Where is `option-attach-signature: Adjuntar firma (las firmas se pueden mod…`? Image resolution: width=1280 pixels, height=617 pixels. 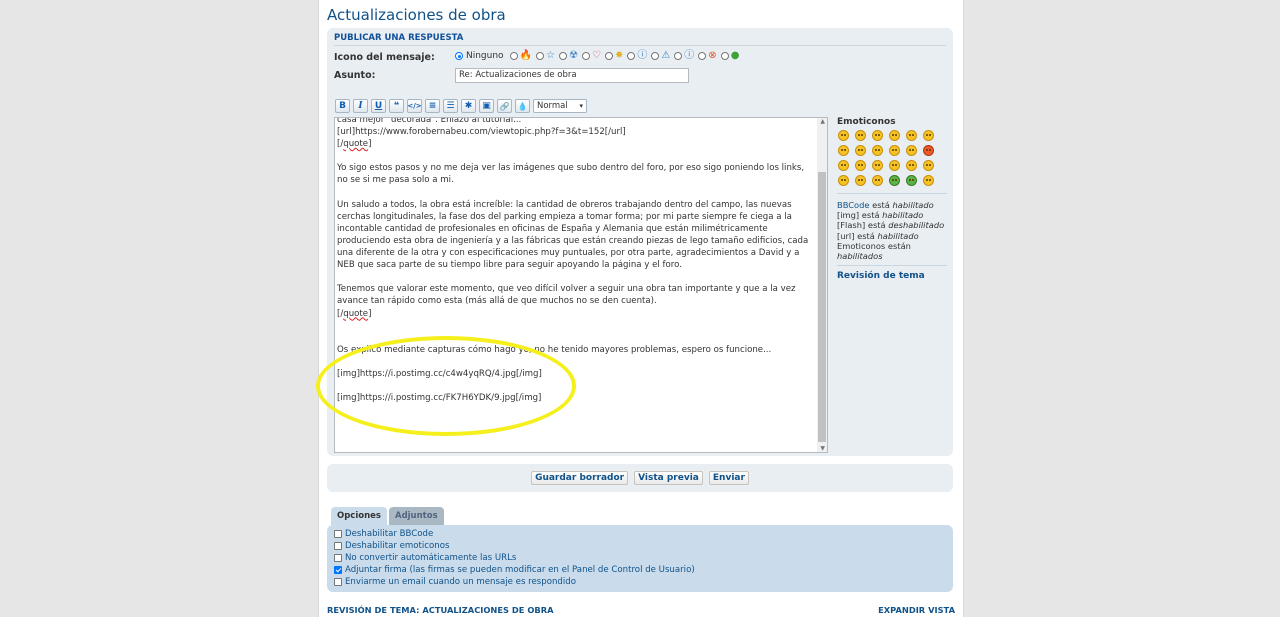
option-attach-signature: Adjuntar firma (las firmas se pueden mod… is located at coordinates (514, 570).